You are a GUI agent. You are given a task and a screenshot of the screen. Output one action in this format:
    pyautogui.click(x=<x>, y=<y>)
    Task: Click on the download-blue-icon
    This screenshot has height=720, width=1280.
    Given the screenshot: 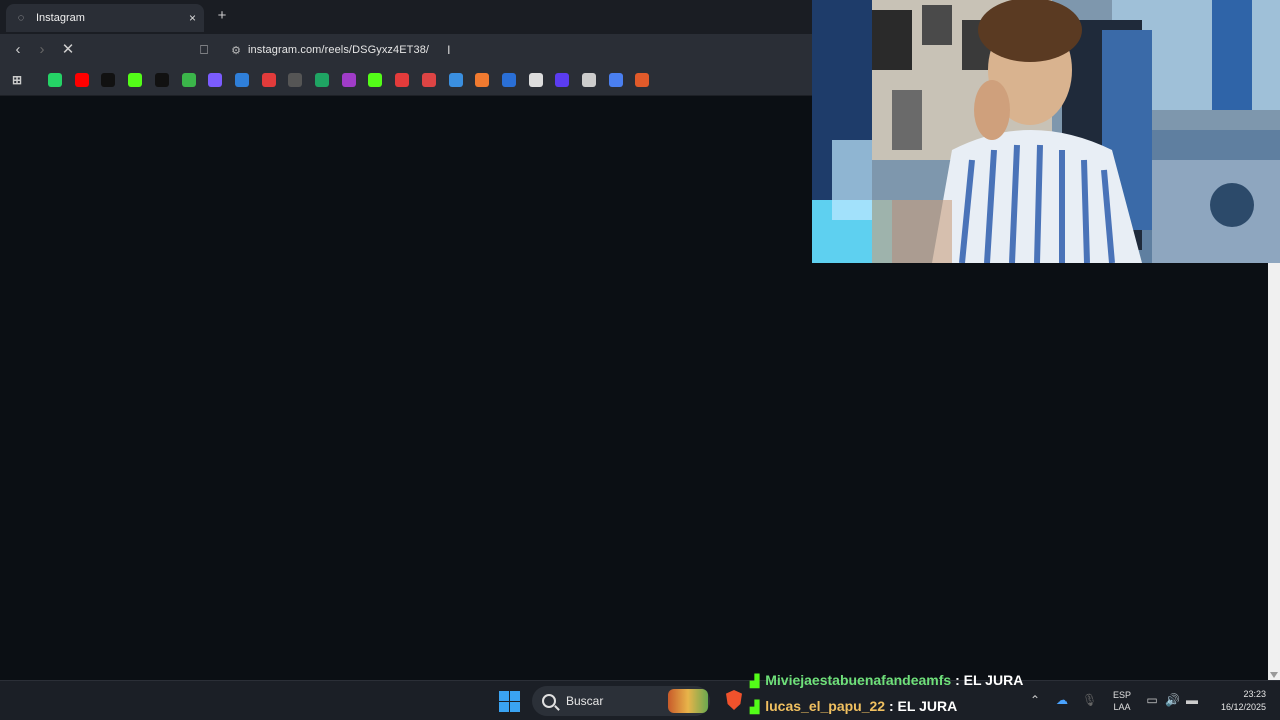 What is the action you would take?
    pyautogui.click(x=455, y=80)
    